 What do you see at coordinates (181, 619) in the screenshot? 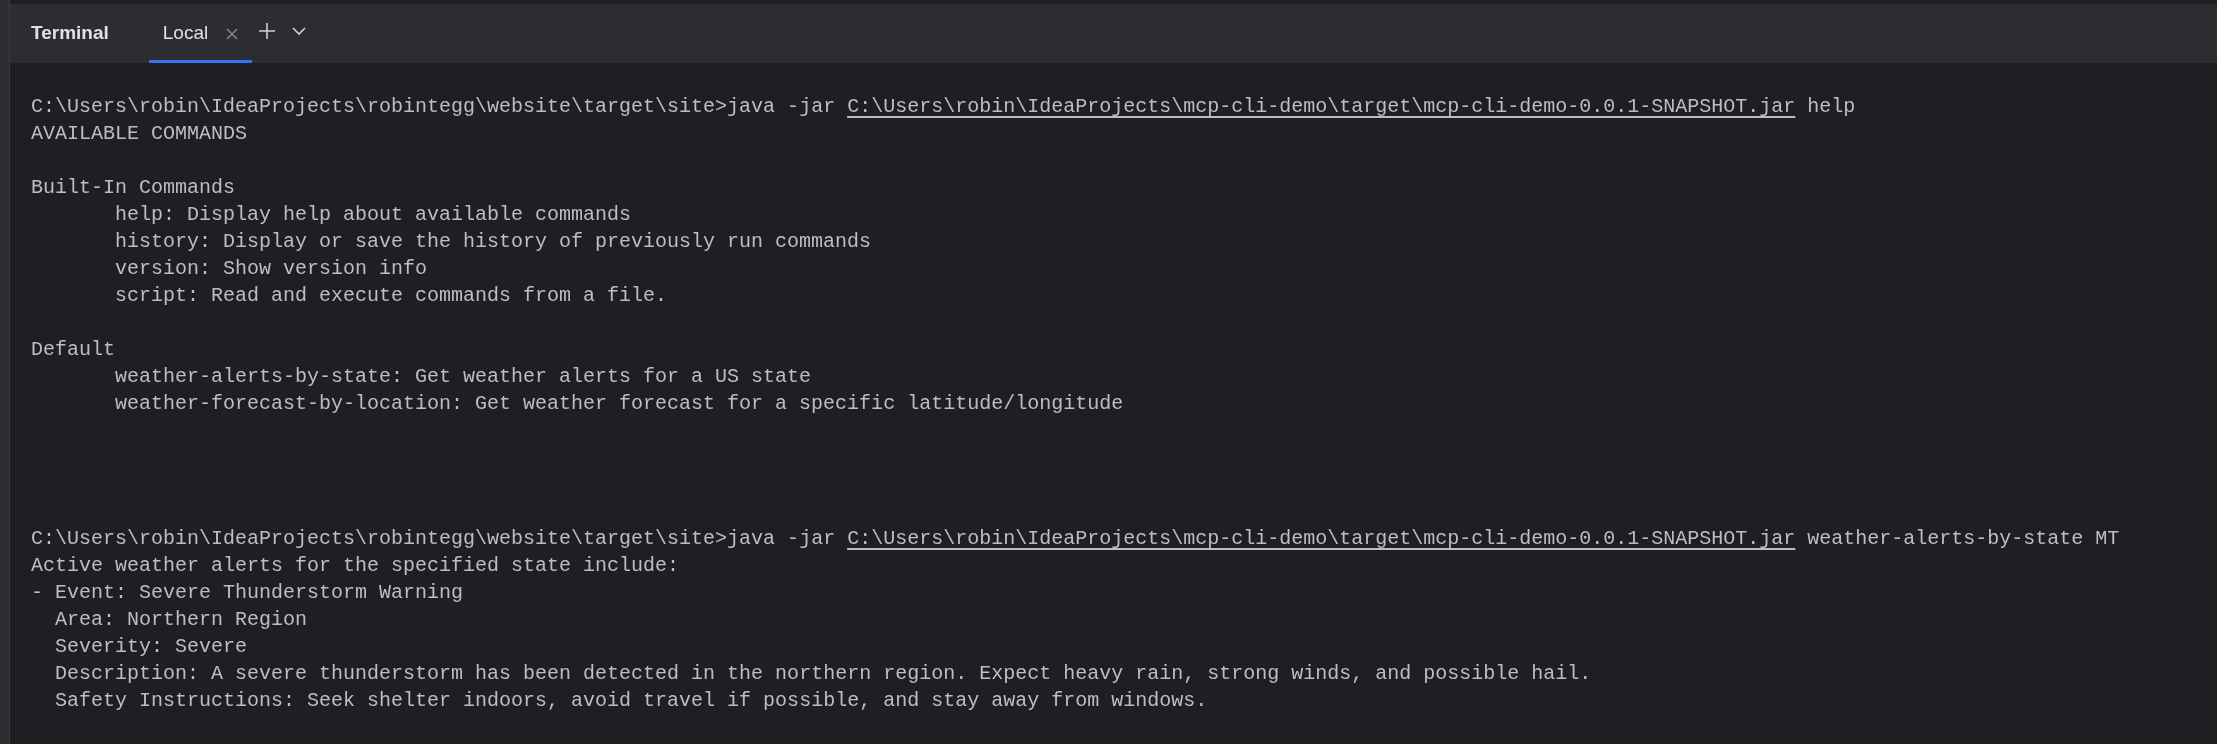
I see `output-line: Area: Northern Region` at bounding box center [181, 619].